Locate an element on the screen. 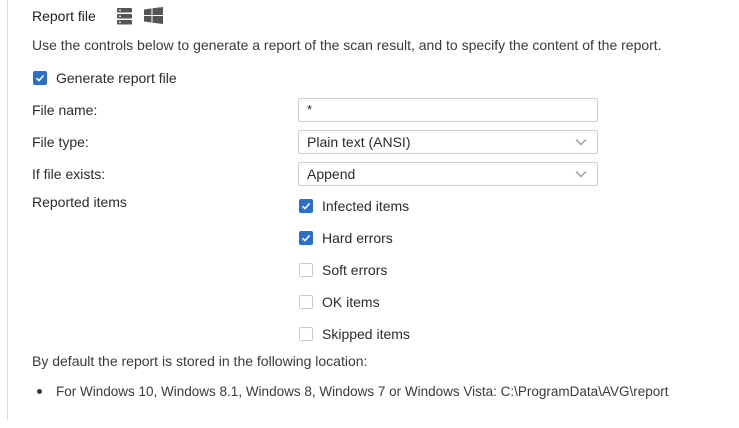 Image resolution: width=739 pixels, height=428 pixels. left-border-line is located at coordinates (7, 210).